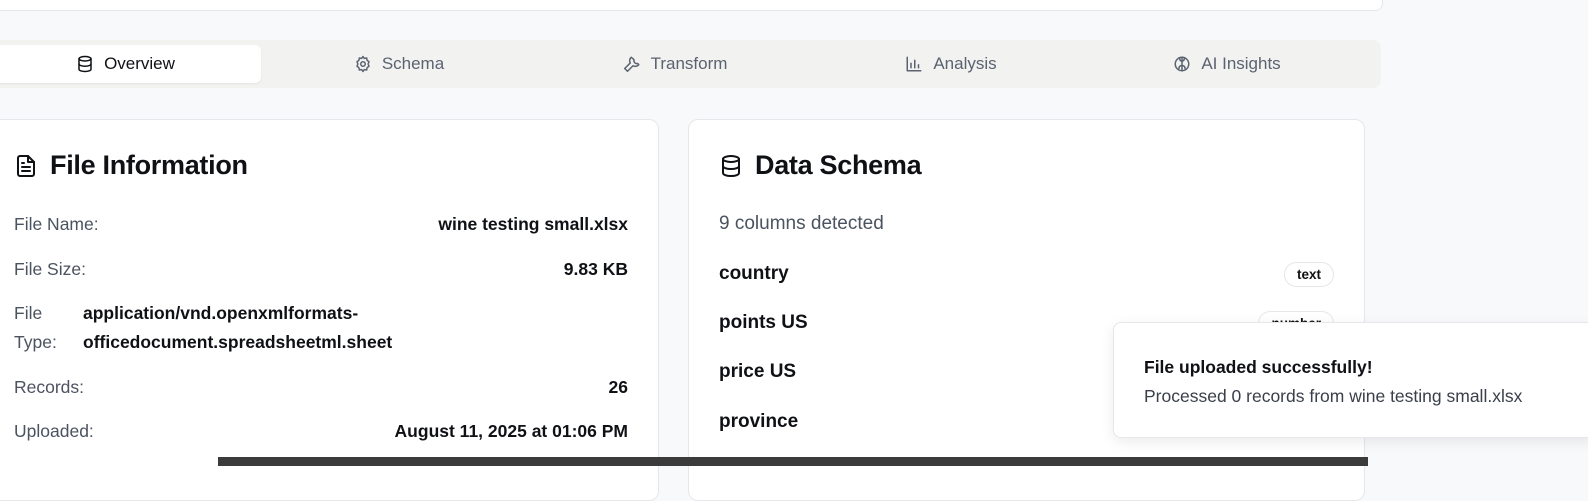 The height and width of the screenshot is (501, 1588). Describe the element at coordinates (754, 273) in the screenshot. I see `column-name: country` at that location.